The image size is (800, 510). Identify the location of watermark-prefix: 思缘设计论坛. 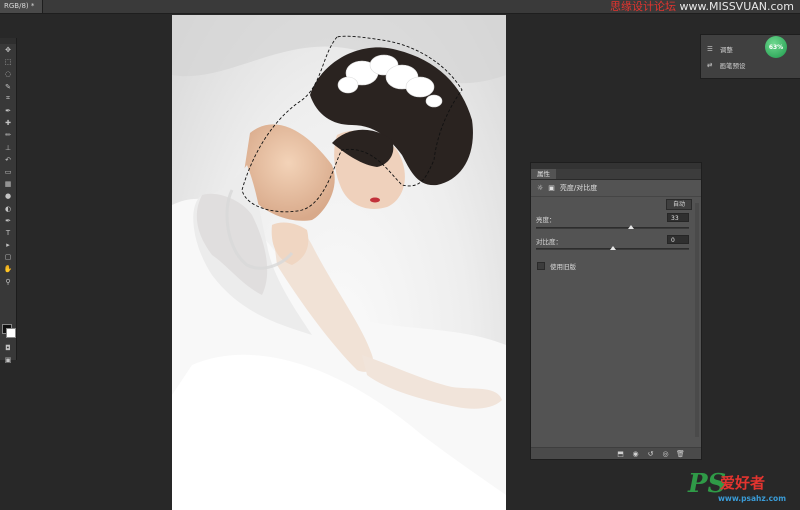
(643, 6).